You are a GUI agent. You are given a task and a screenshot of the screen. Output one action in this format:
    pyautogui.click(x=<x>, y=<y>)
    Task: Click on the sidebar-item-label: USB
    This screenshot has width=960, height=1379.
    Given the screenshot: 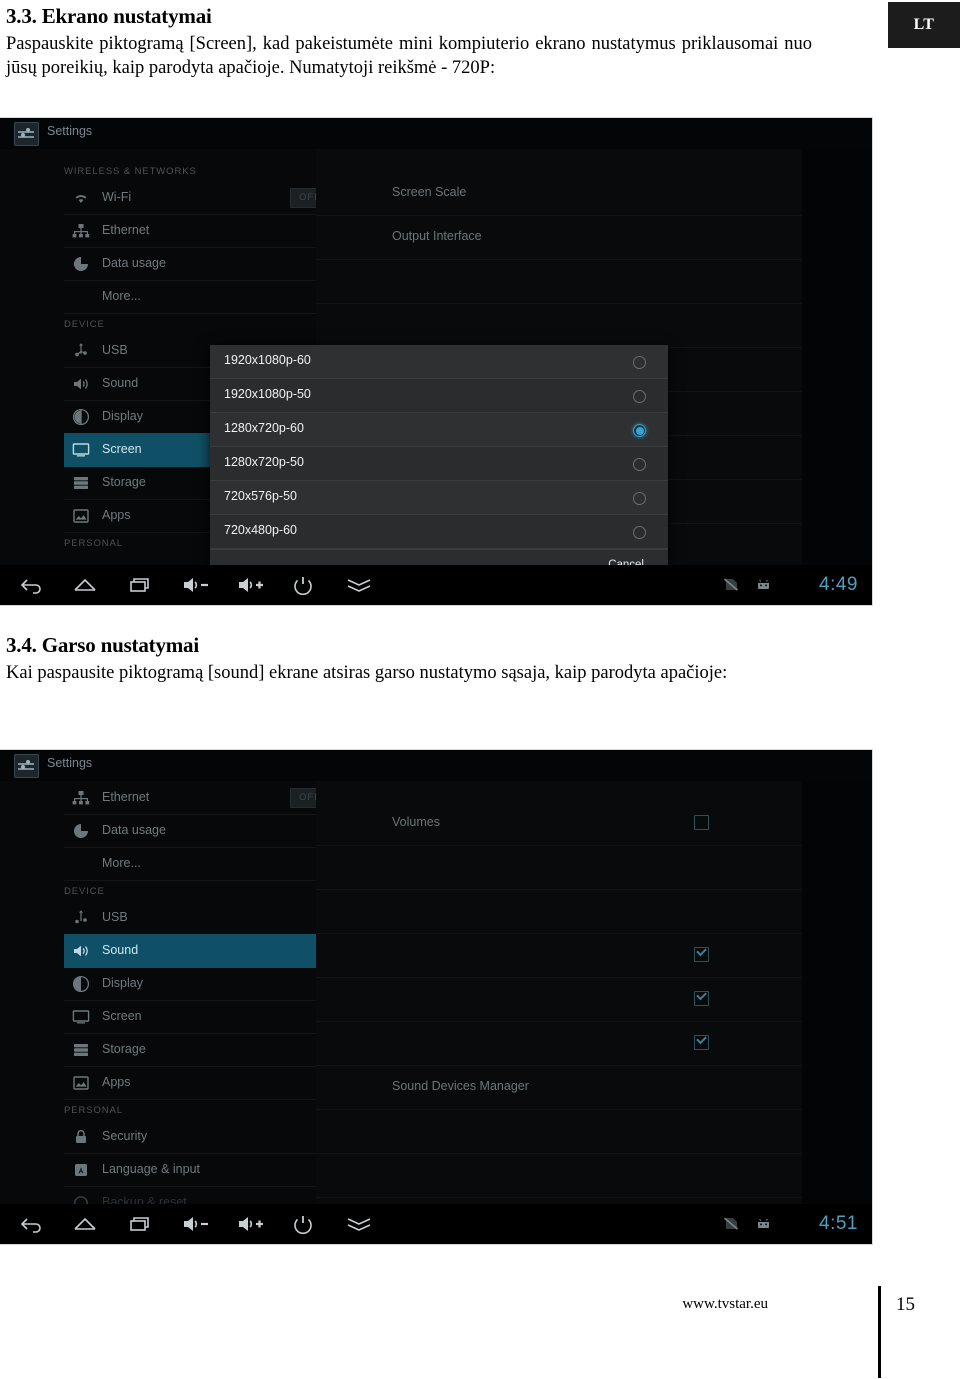 What is the action you would take?
    pyautogui.click(x=115, y=350)
    